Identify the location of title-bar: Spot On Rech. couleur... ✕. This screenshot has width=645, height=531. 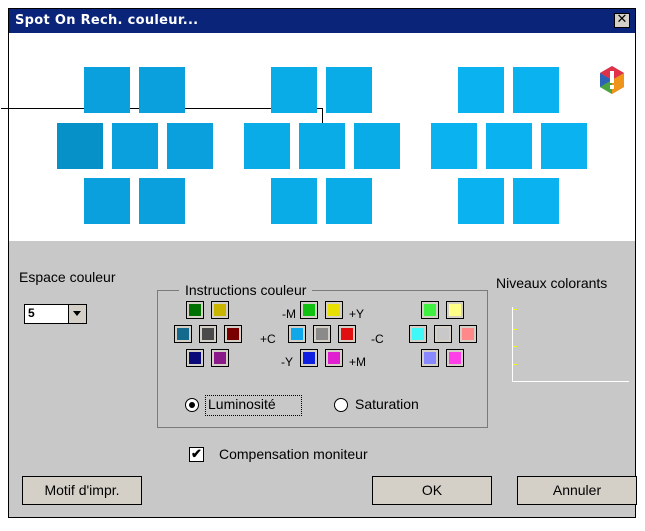
(322, 21).